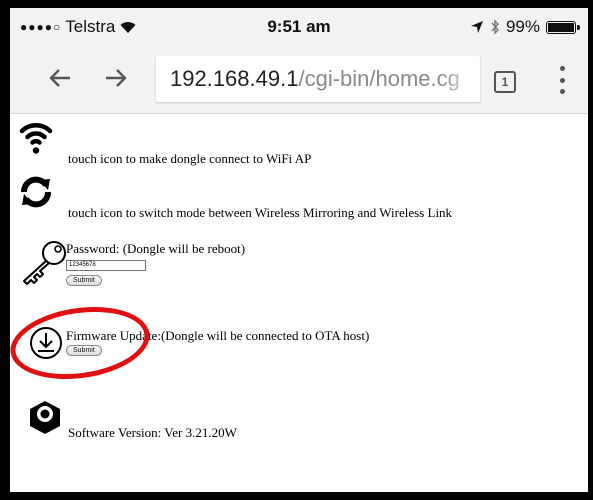 The image size is (593, 500). Describe the element at coordinates (36, 192) in the screenshot. I see `refresh-icon` at that location.